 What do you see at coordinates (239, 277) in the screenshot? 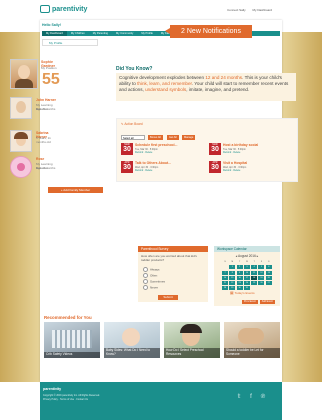
I see `calendar-day: 16` at bounding box center [239, 277].